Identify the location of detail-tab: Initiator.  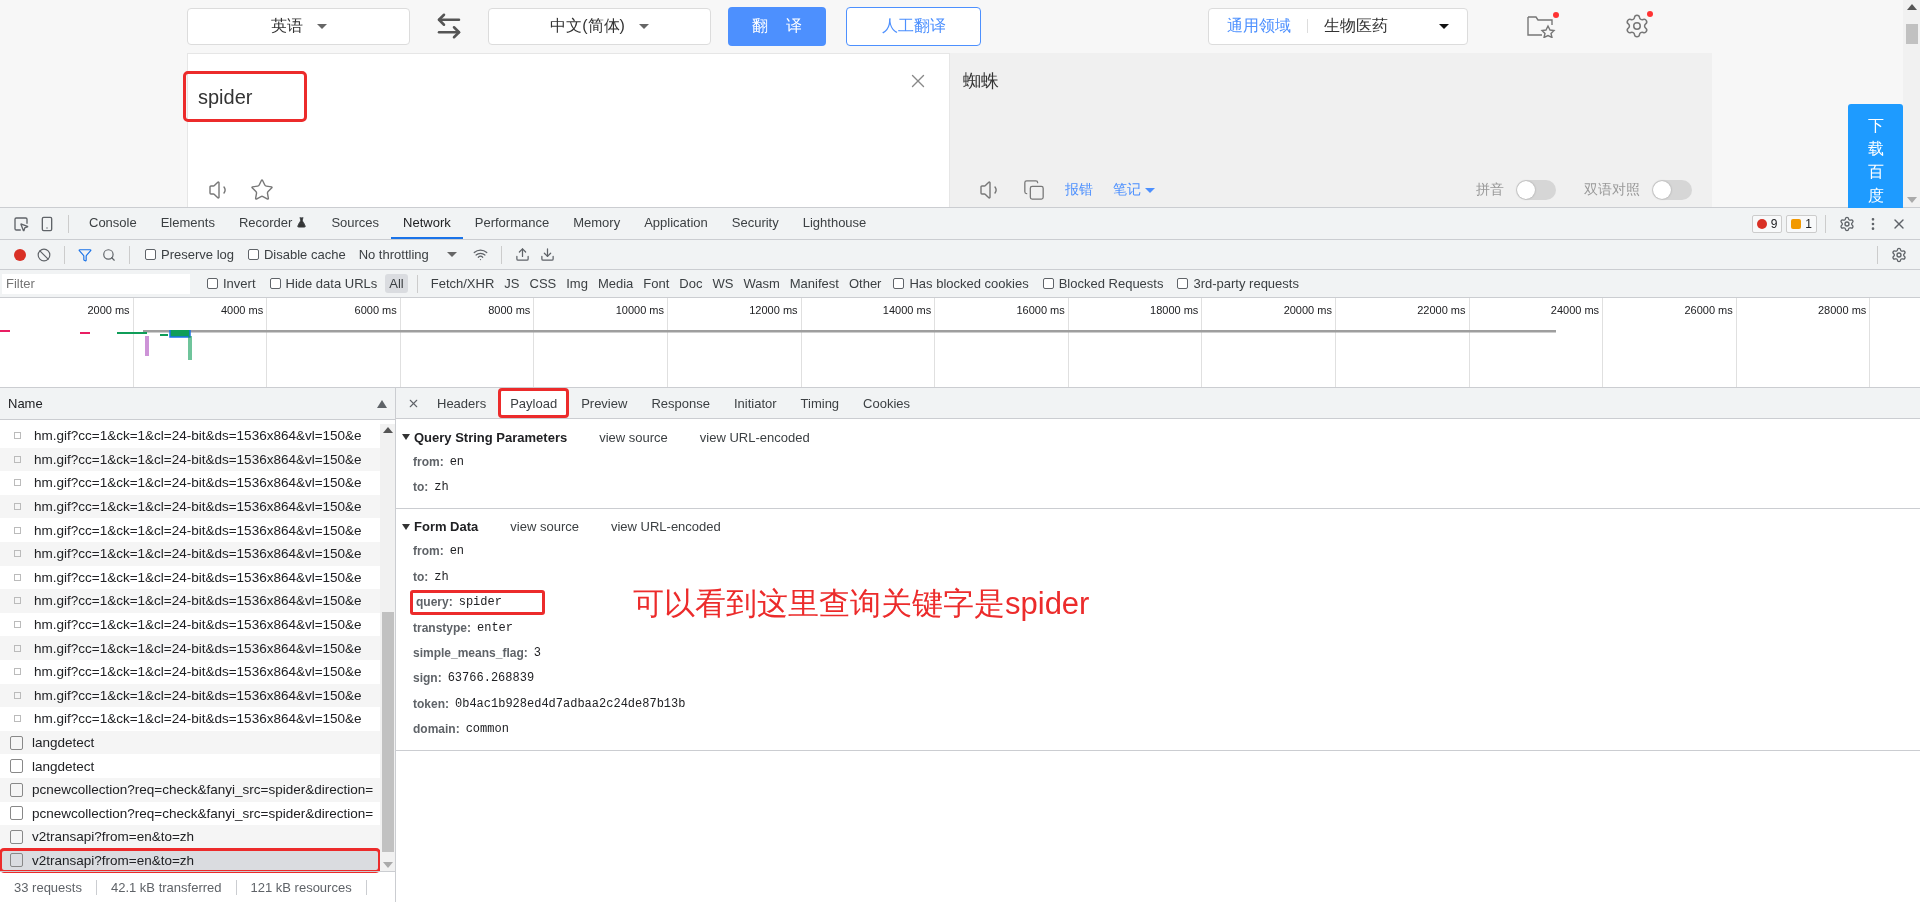
(755, 403).